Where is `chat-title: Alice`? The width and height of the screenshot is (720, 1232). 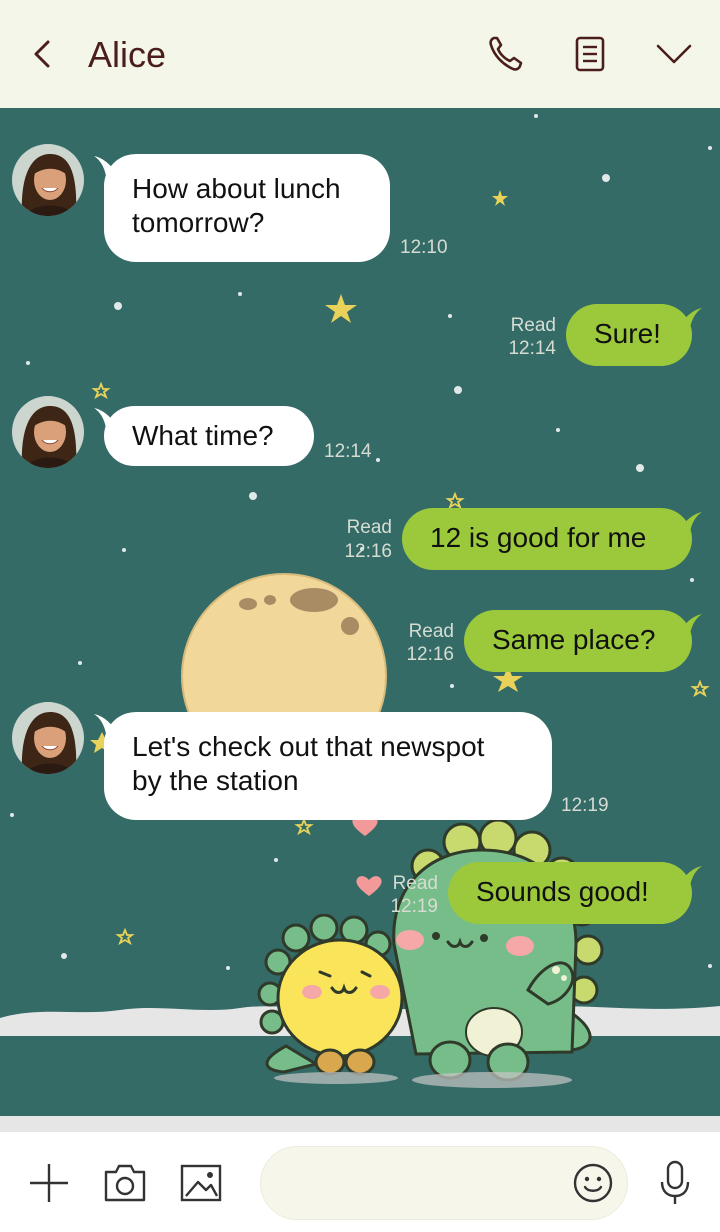 chat-title: Alice is located at coordinates (127, 55).